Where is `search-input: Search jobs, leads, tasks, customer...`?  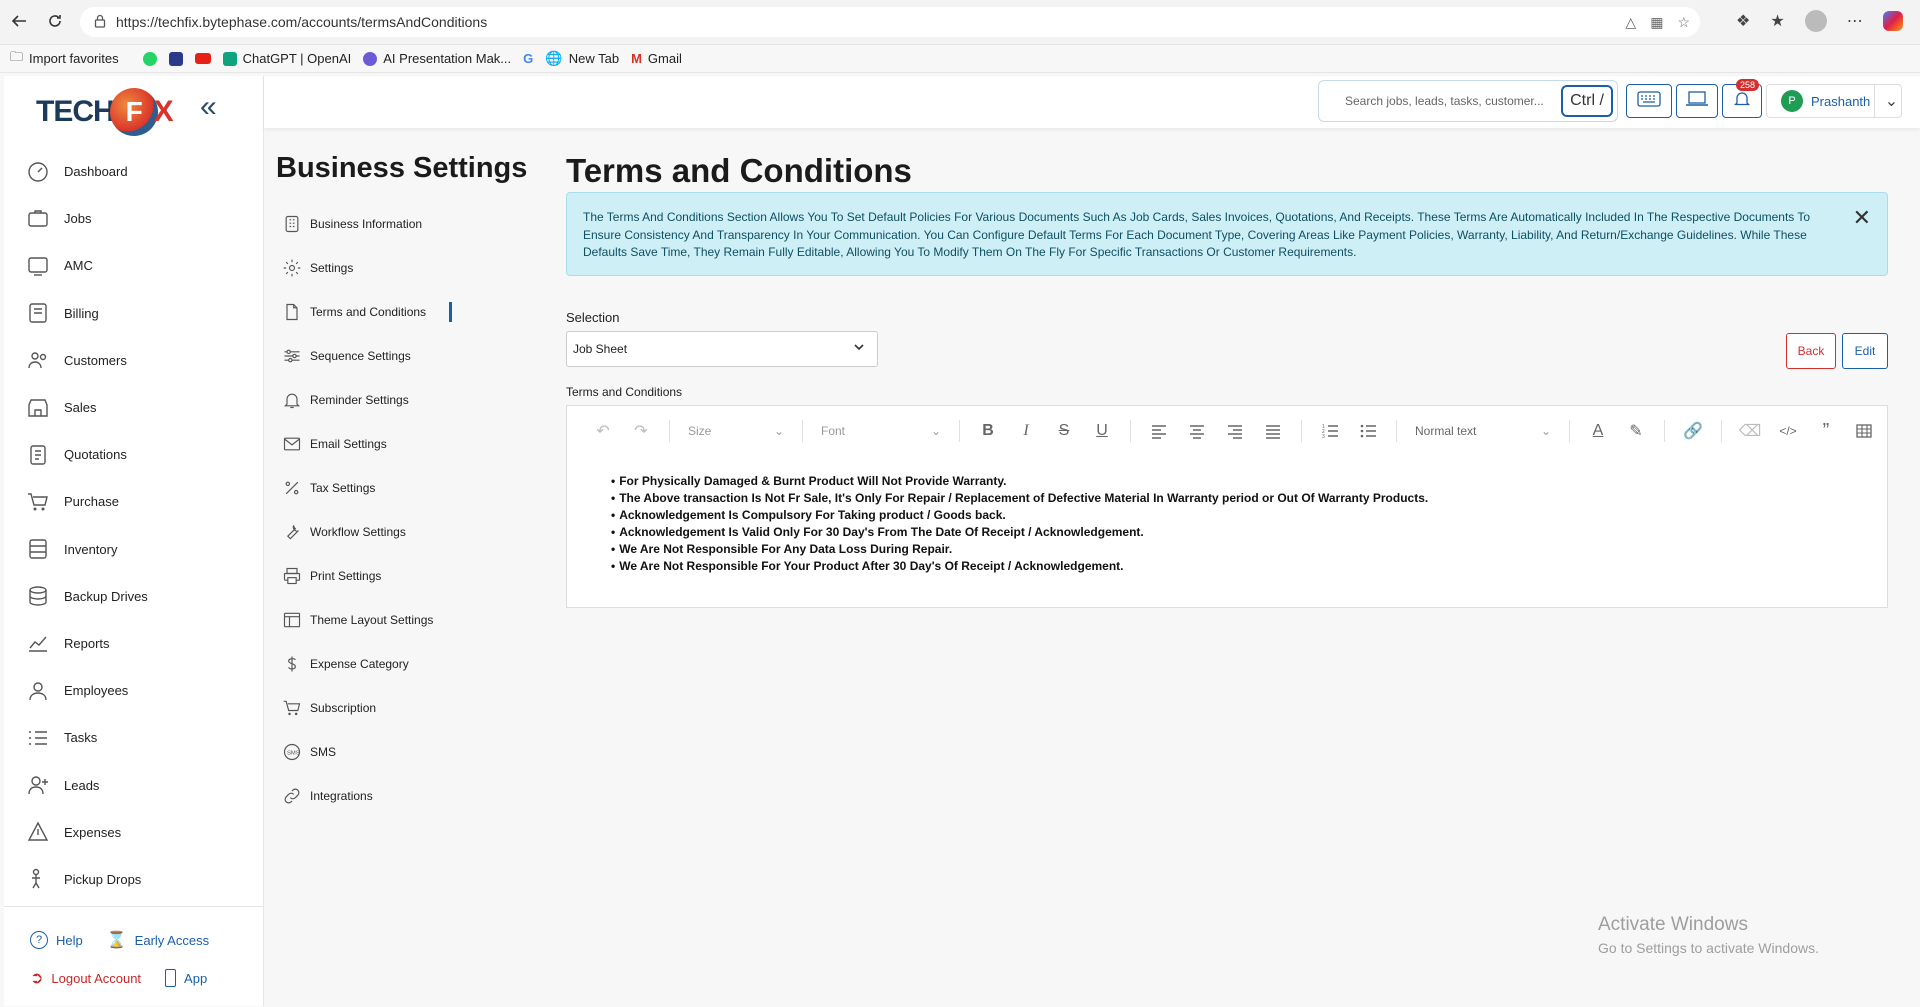
search-input: Search jobs, leads, tasks, customer... is located at coordinates (1444, 101).